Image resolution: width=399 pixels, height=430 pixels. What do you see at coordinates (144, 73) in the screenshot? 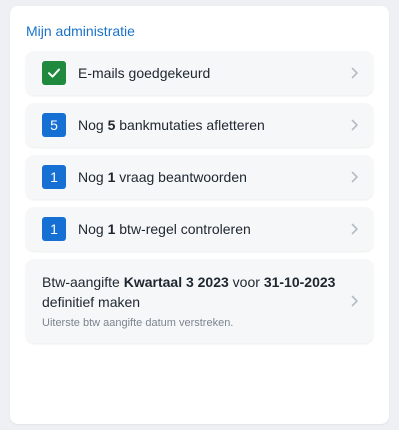
I see `task-label: E-mails goedgekeurd` at bounding box center [144, 73].